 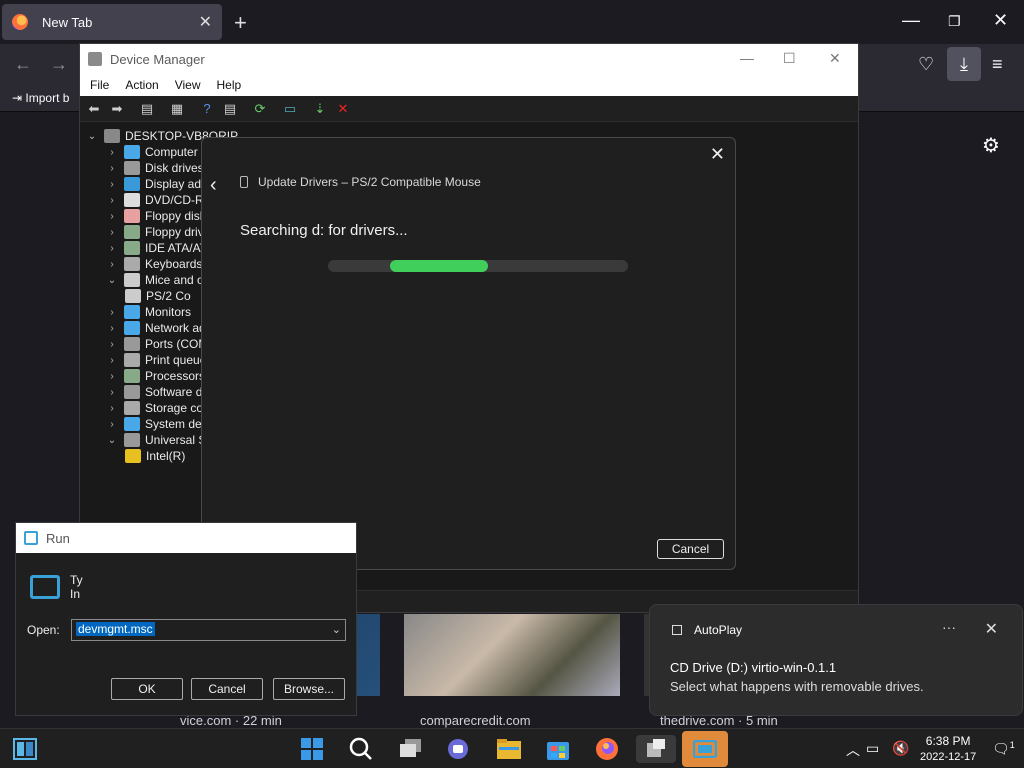 I want to click on back-arrow-icon: ⬅, so click(x=94, y=109).